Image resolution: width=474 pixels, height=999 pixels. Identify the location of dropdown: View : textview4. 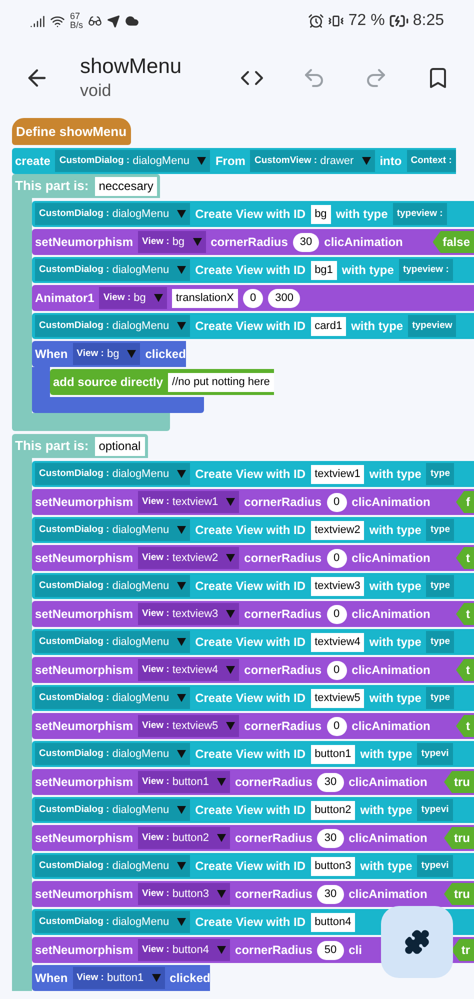
(189, 670).